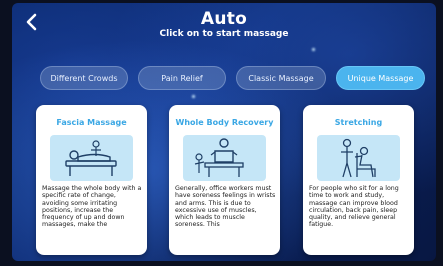 The image size is (443, 266). I want to click on tab-classic-massage: Classic Massage, so click(281, 78).